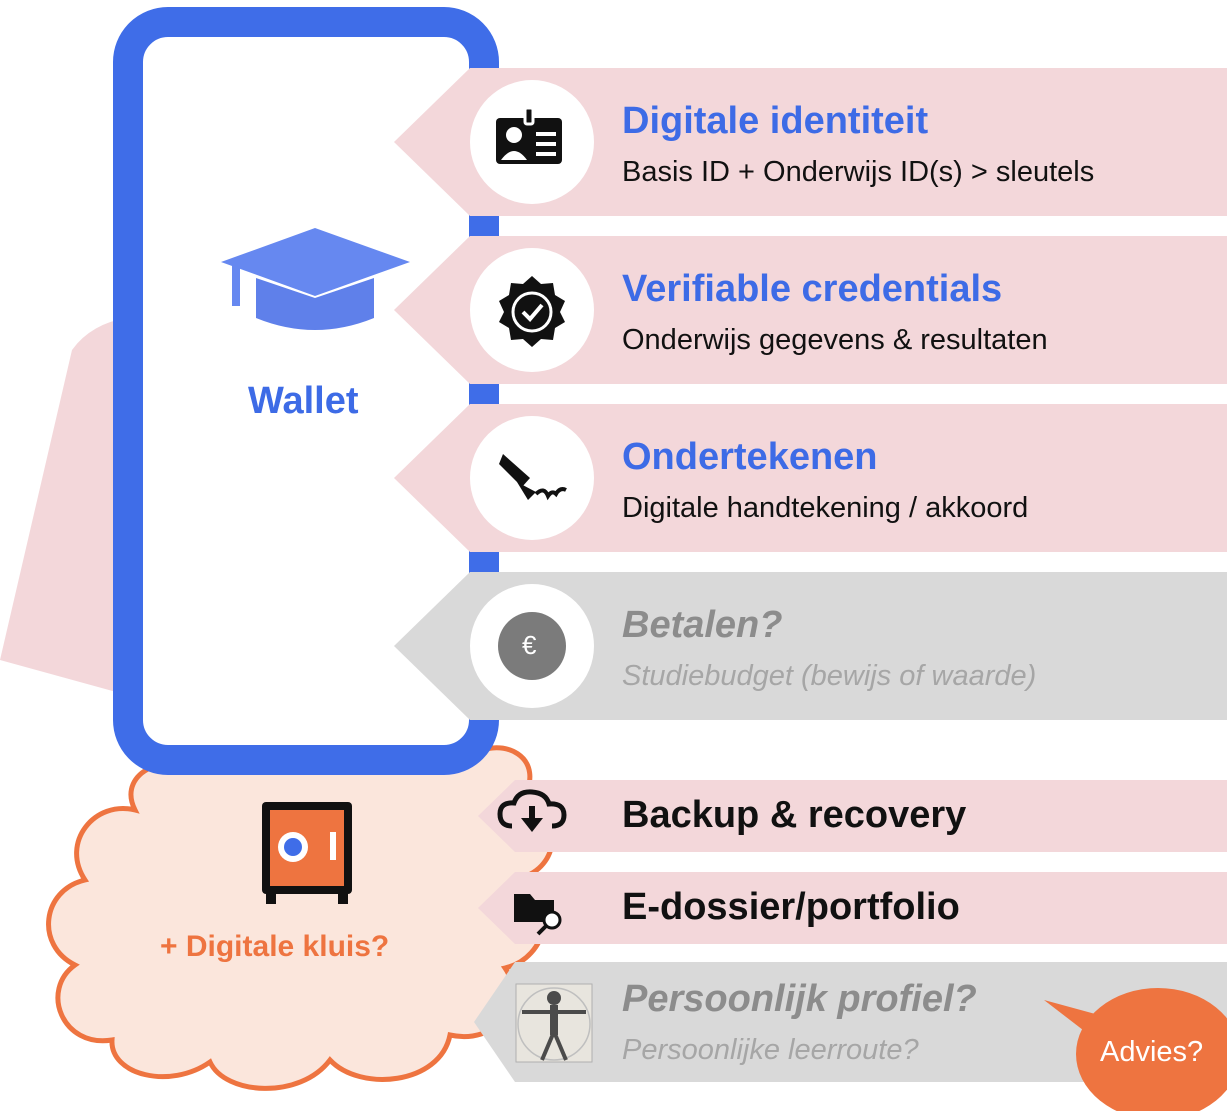  What do you see at coordinates (835, 340) in the screenshot?
I see `feature-subtitle-credentials: Onderwijs gegevens & resultaten` at bounding box center [835, 340].